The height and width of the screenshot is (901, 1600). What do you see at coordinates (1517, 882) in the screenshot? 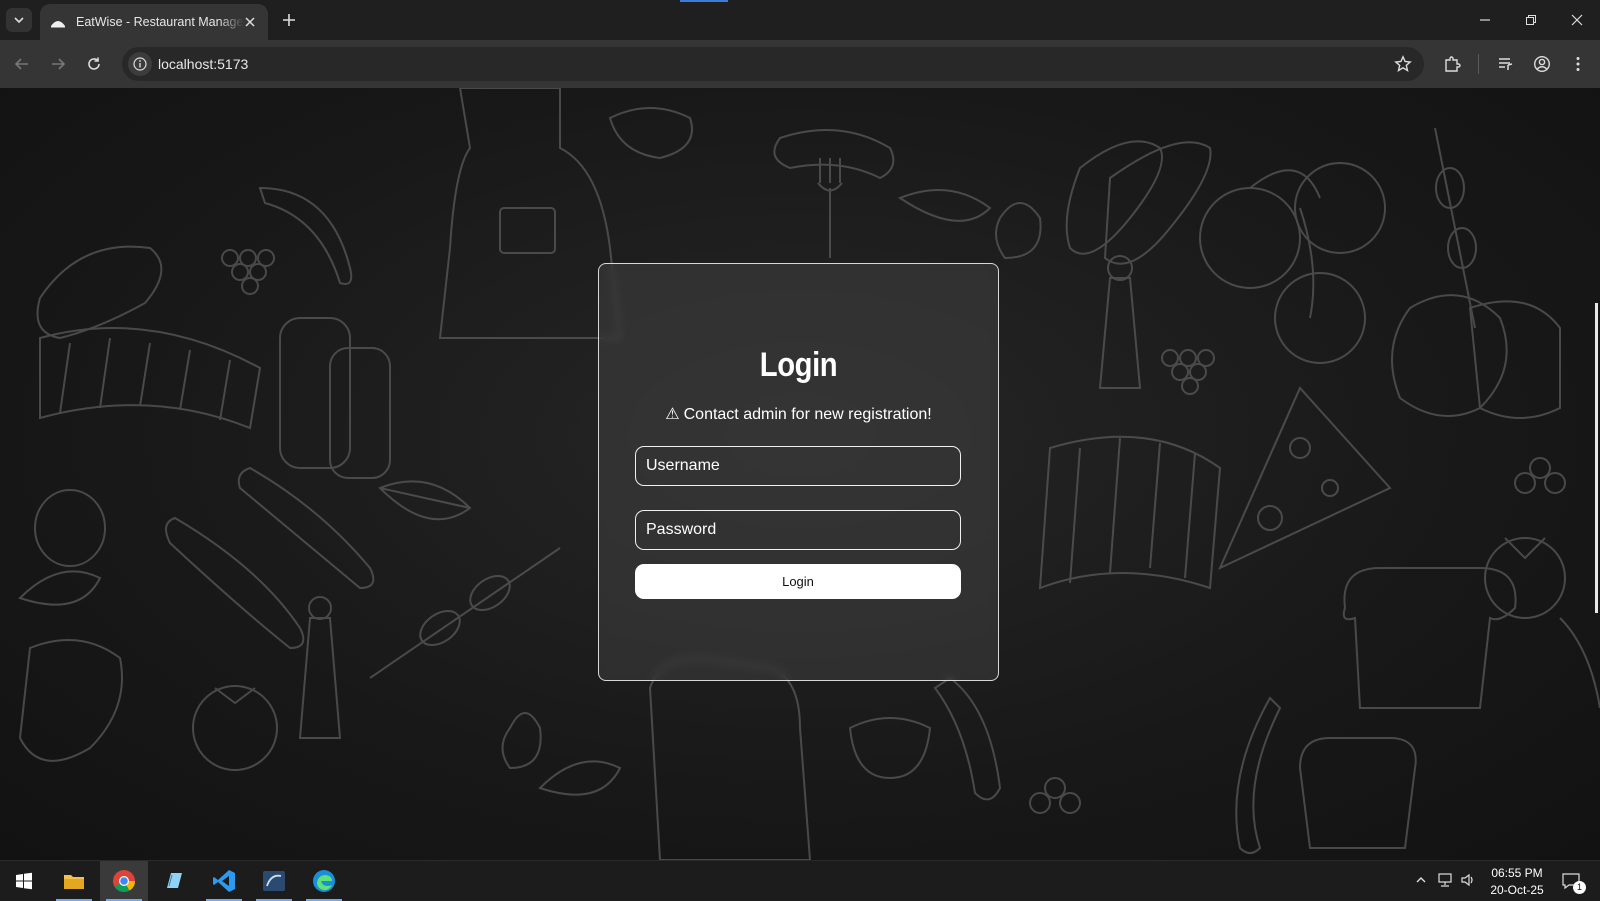
I see `system-clock: 06:55 PM 20-Oct-25` at bounding box center [1517, 882].